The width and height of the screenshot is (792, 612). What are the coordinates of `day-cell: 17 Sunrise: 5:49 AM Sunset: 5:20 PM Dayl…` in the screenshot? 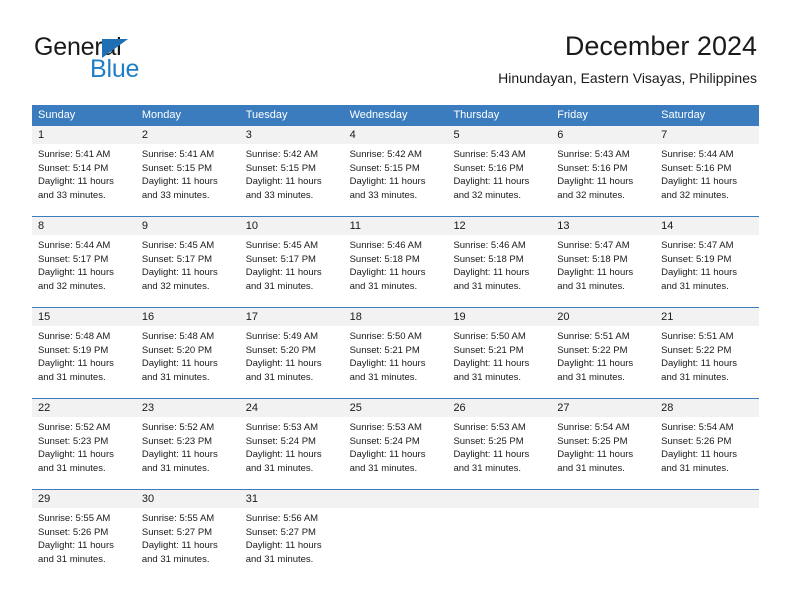 It's located at (291, 348).